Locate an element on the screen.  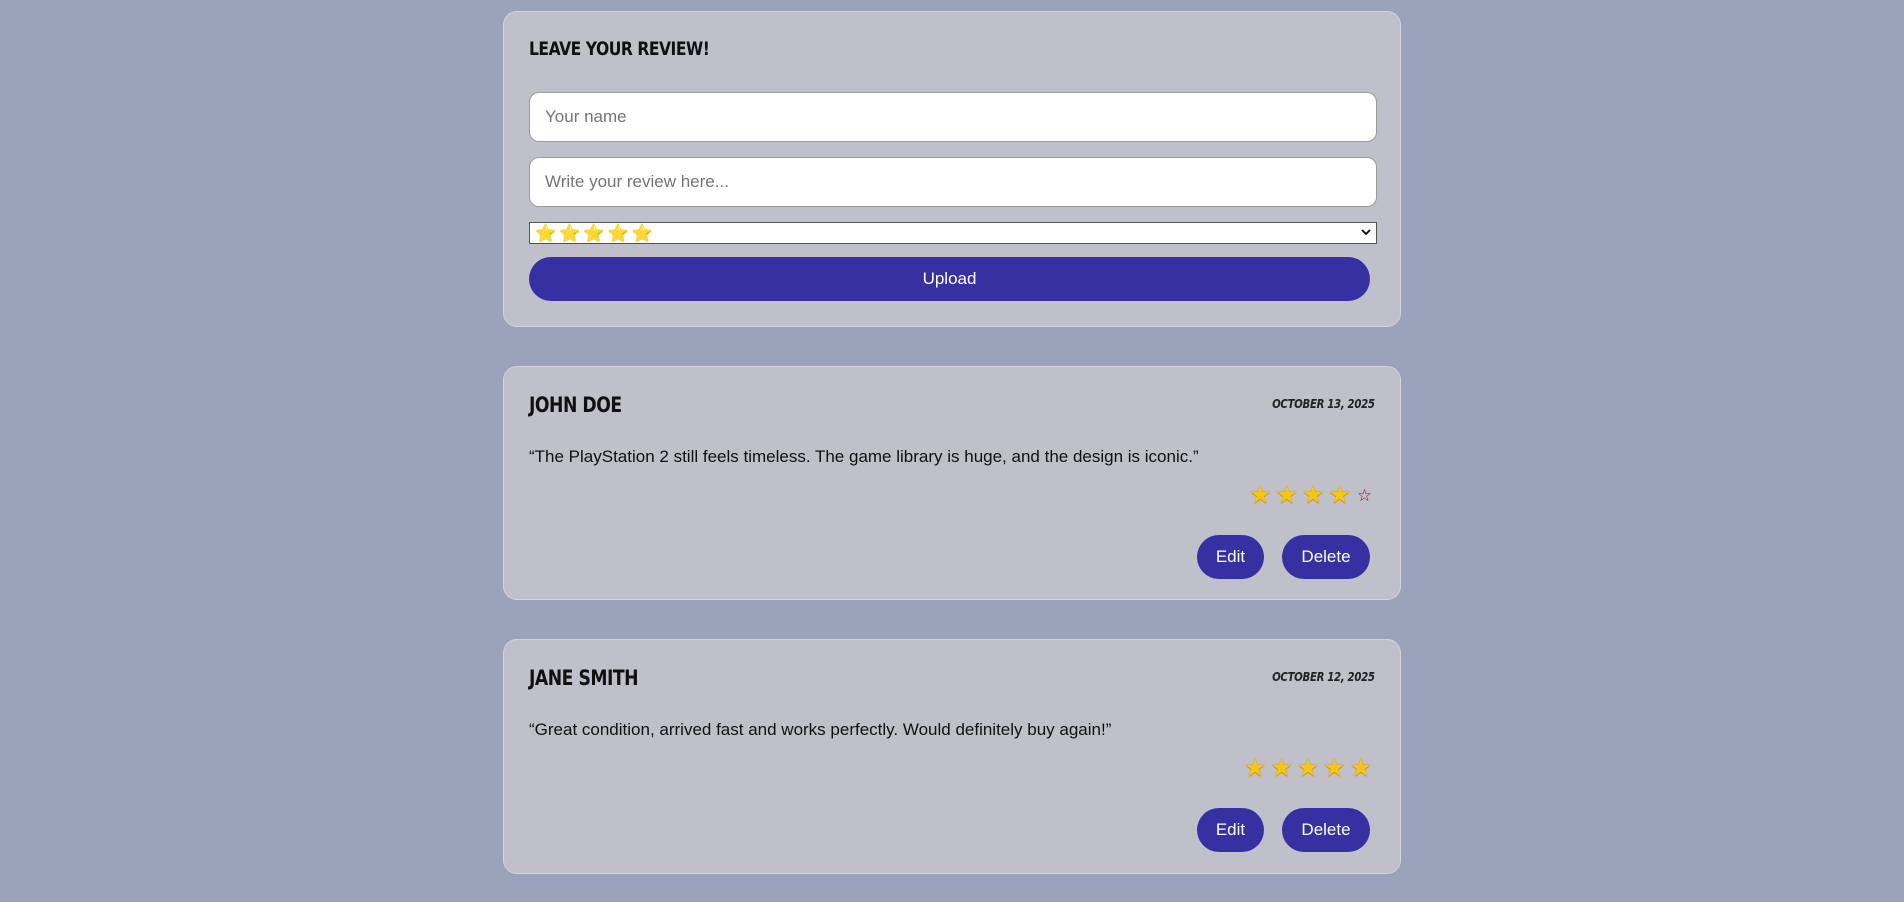
review-input is located at coordinates (953, 182).